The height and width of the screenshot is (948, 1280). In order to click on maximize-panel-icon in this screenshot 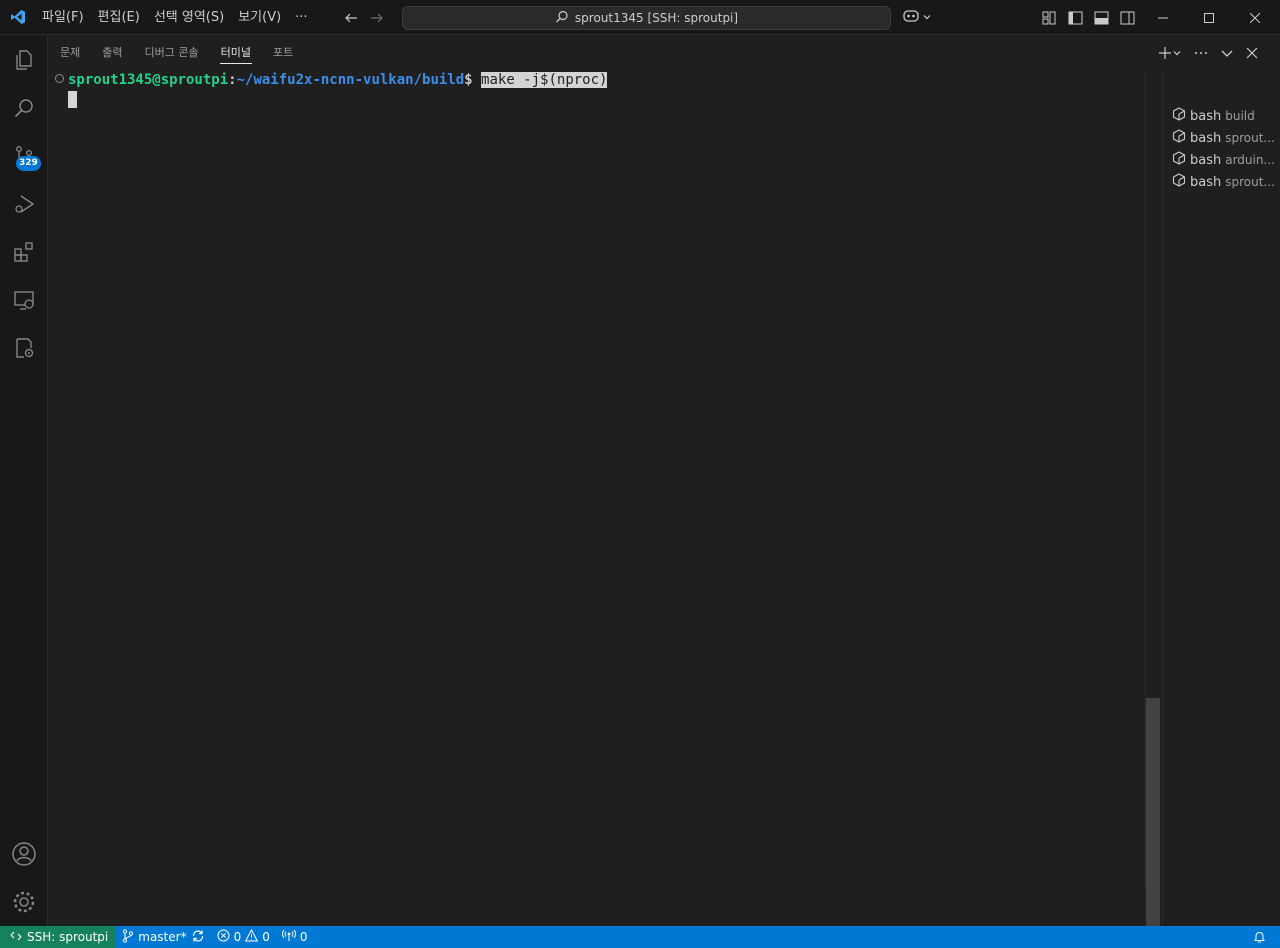, I will do `click(1227, 53)`.